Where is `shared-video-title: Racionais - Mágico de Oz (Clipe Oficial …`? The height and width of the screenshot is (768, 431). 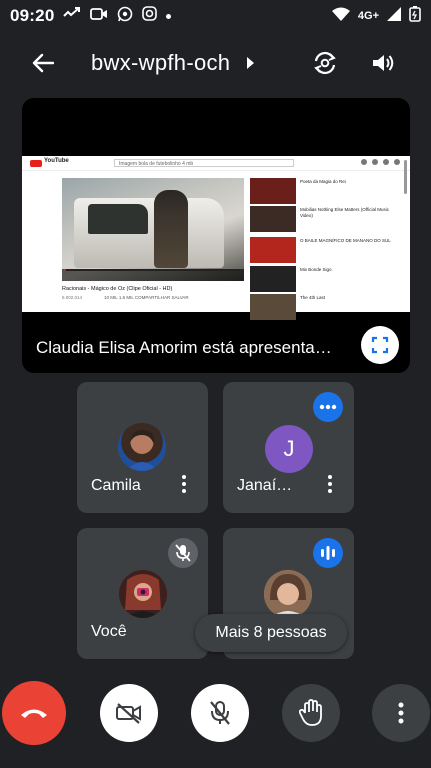 shared-video-title: Racionais - Mágico de Oz (Clipe Oficial … is located at coordinates (117, 289).